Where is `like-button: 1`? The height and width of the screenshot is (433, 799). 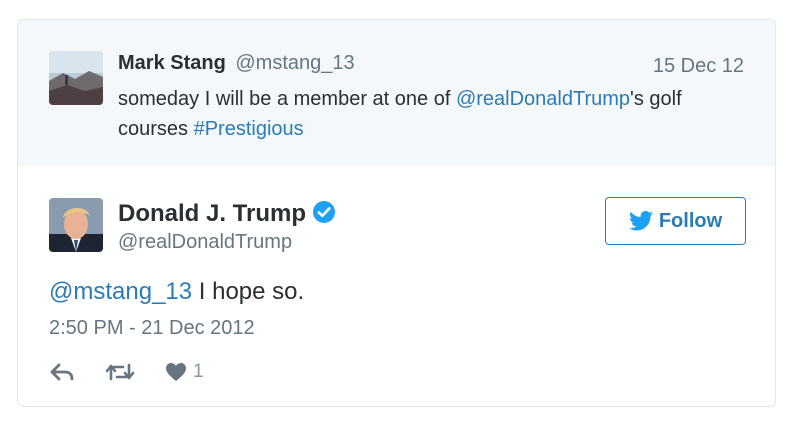 like-button: 1 is located at coordinates (184, 372).